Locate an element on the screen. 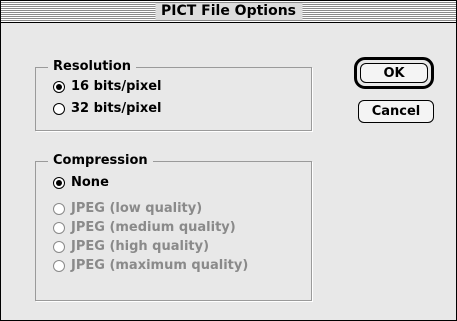 The width and height of the screenshot is (457, 321). title-bar: PICT File Options is located at coordinates (228, 12).